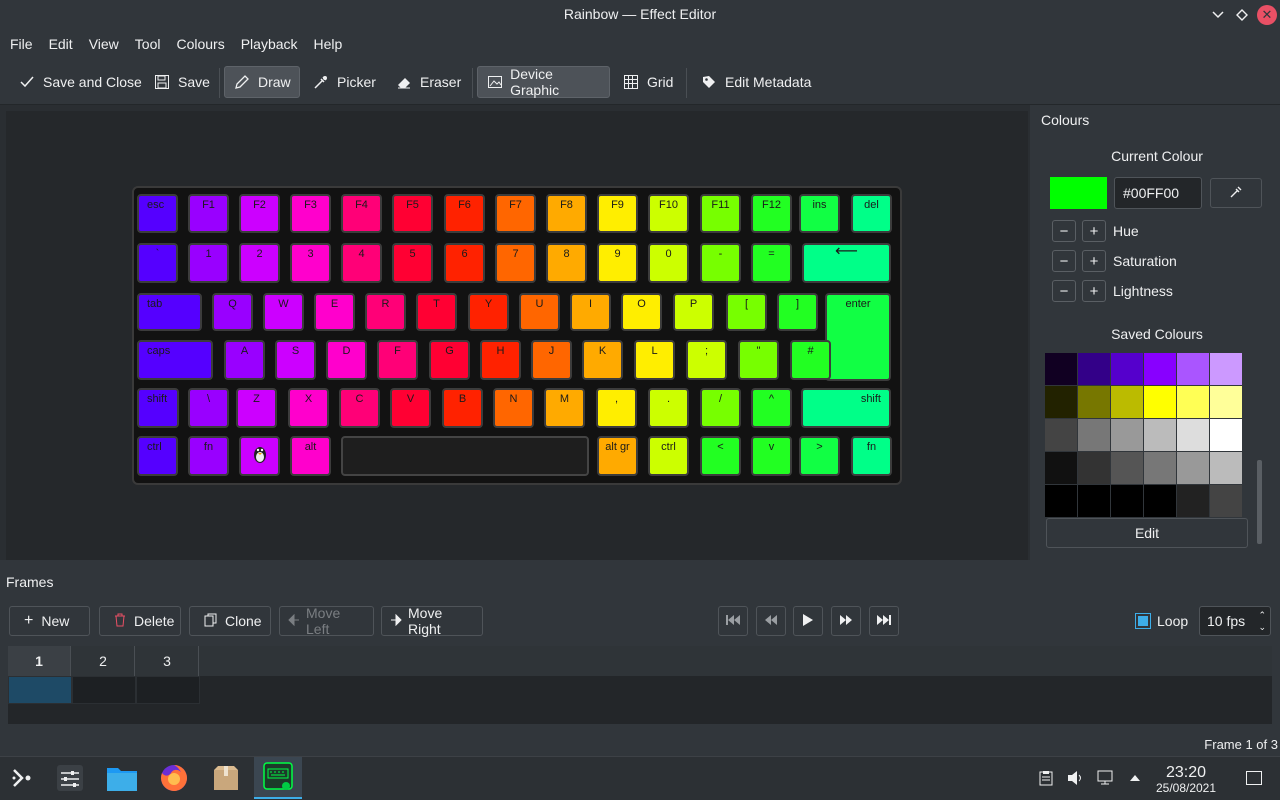  What do you see at coordinates (200, 44) in the screenshot?
I see `menu-colours: Colours` at bounding box center [200, 44].